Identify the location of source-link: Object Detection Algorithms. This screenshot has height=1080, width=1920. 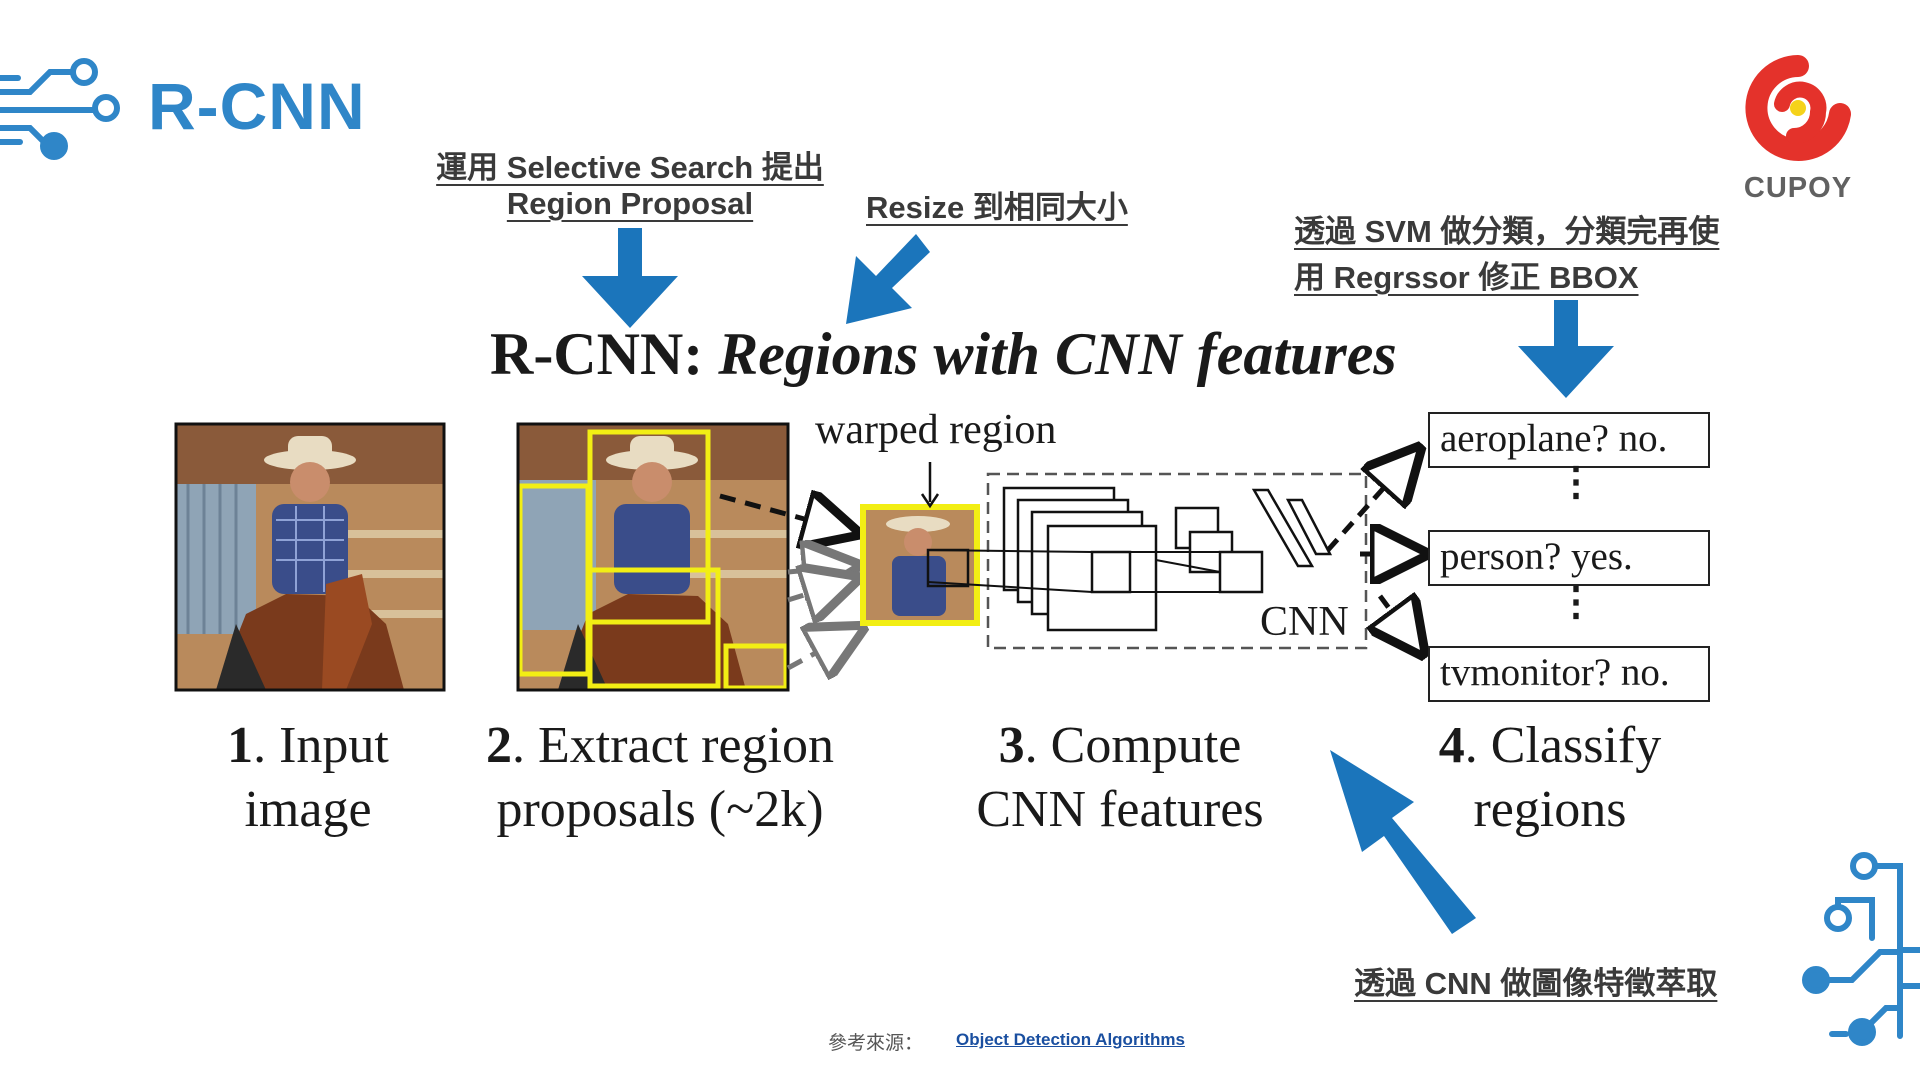
(1070, 1040).